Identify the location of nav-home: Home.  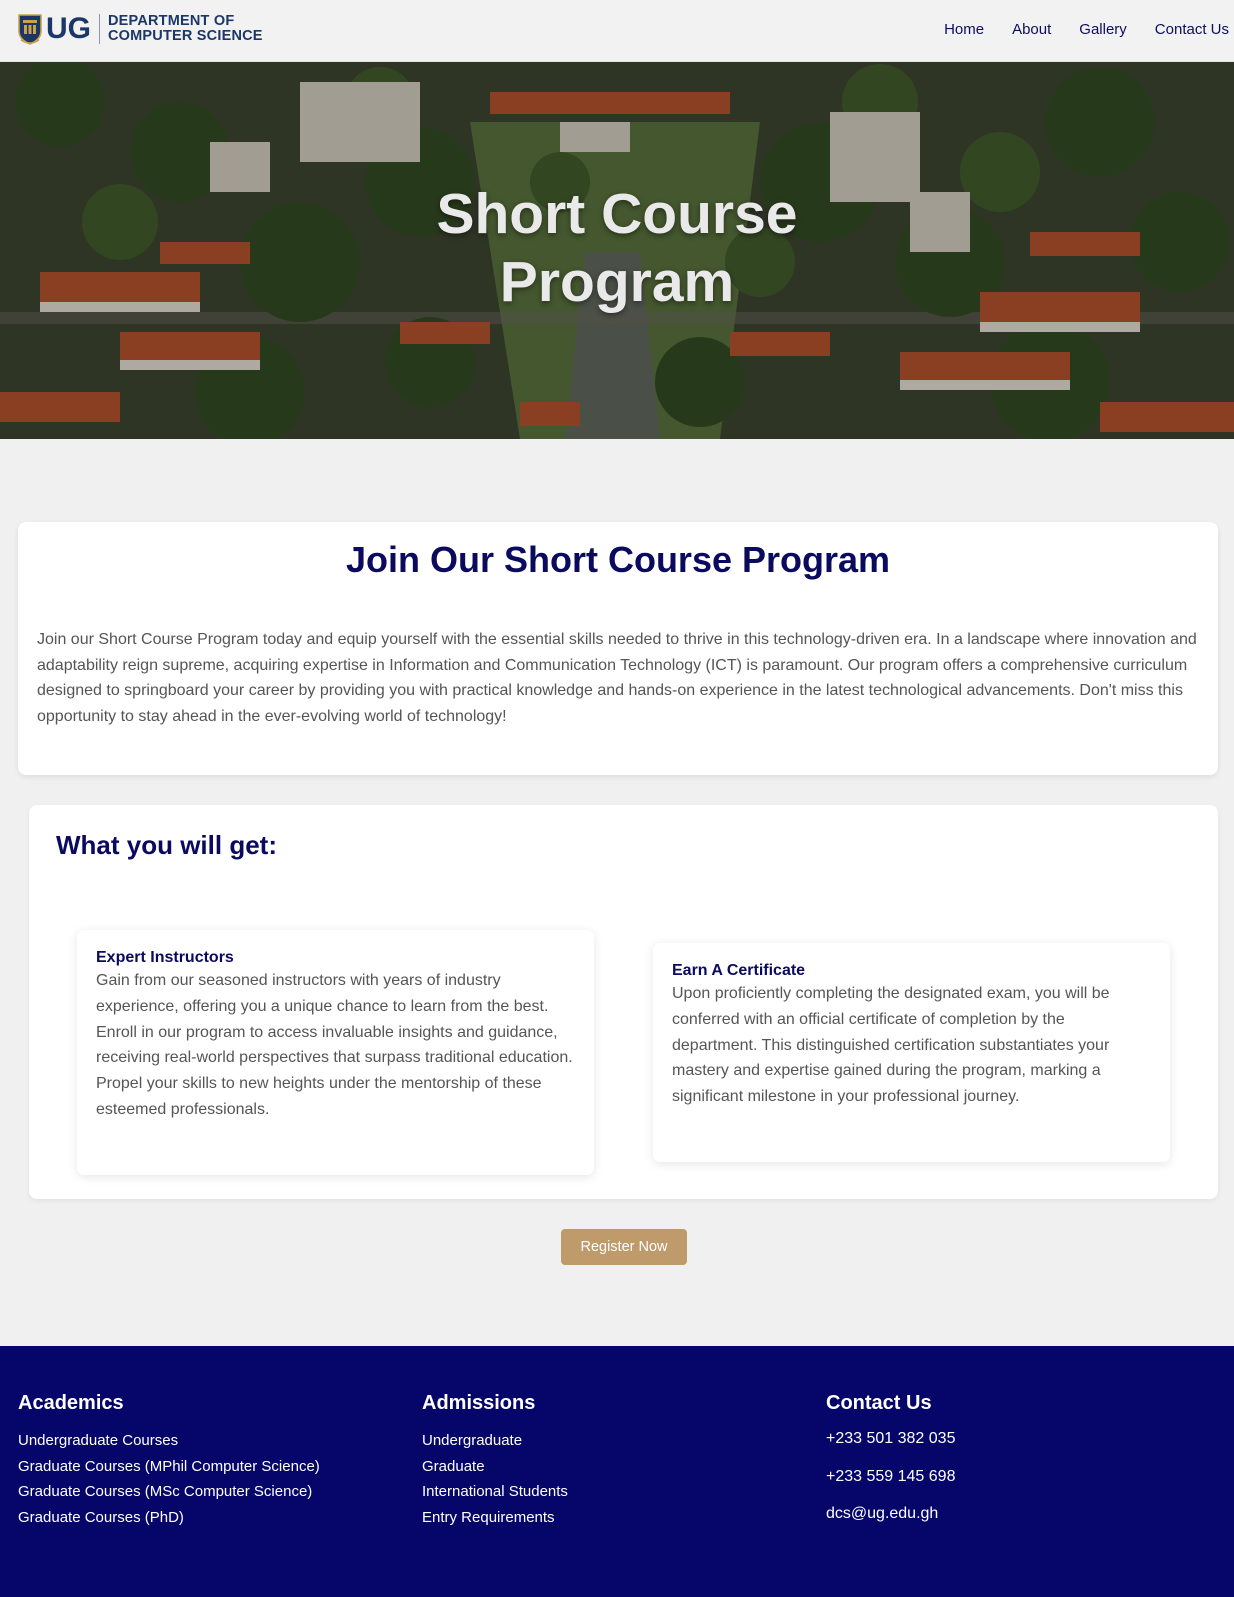
(964, 29).